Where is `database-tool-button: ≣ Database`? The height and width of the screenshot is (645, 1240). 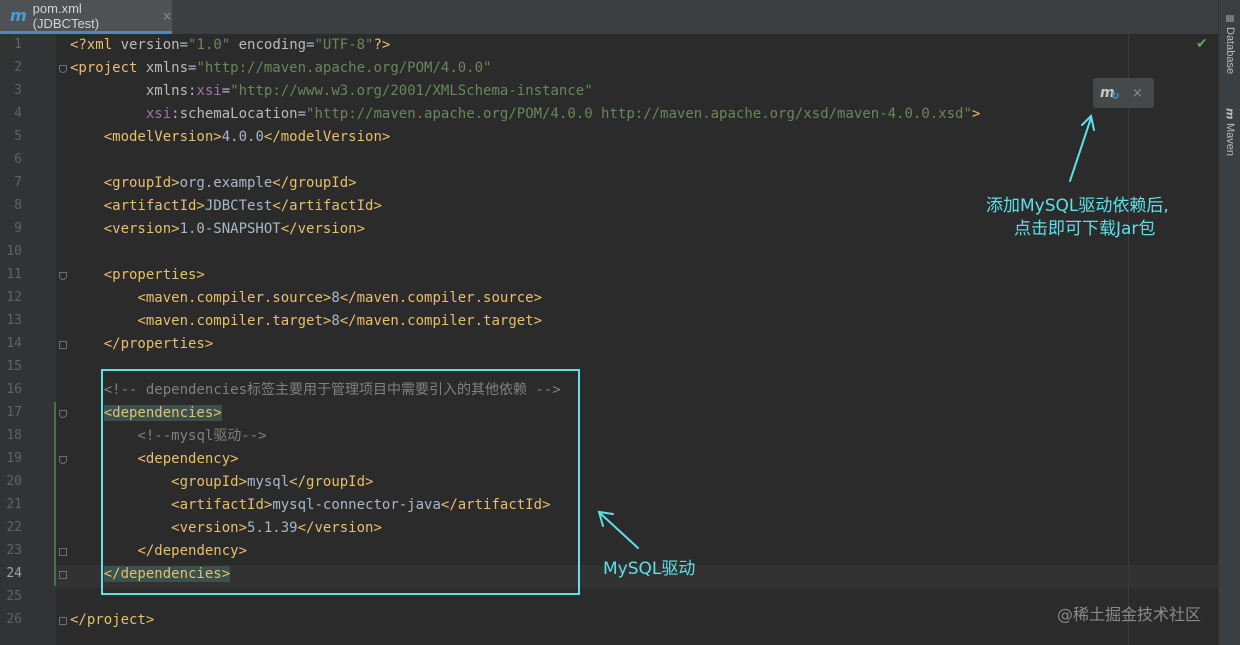
database-tool-button: ≣ Database is located at coordinates (1230, 44).